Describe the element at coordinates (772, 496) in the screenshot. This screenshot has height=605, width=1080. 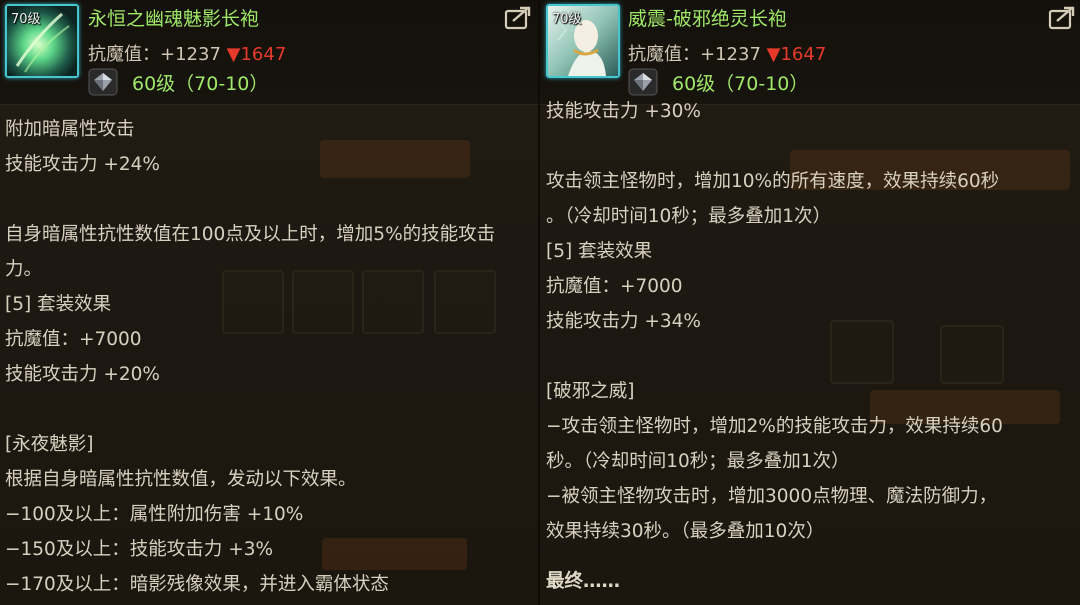
I see `description-line: −被领主怪物攻击时，增加3000点物理、魔法防御力，` at that location.